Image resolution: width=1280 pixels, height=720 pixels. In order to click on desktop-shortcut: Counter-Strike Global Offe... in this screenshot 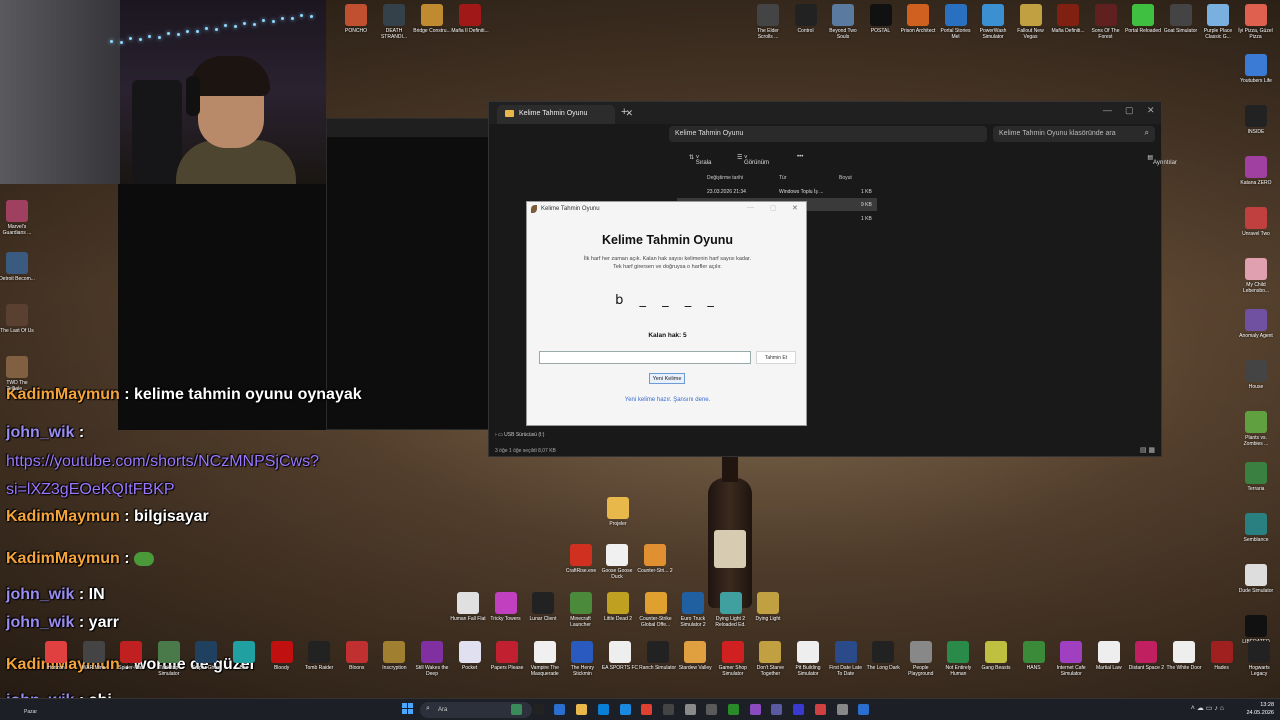, I will do `click(656, 610)`.